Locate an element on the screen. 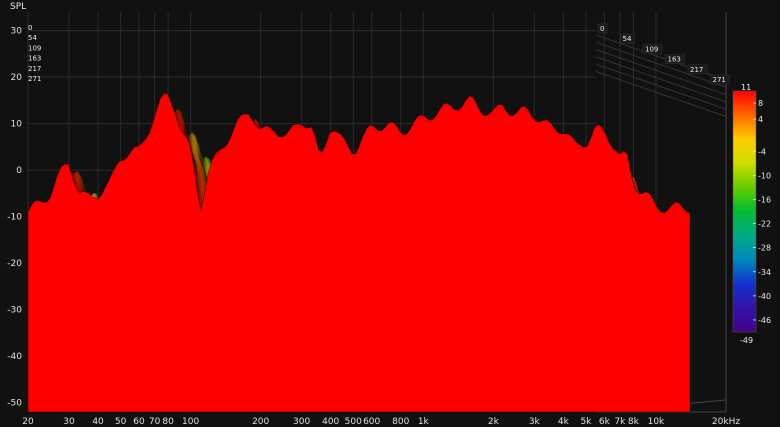 The image size is (780, 427). colorbar-label: 11 is located at coordinates (746, 87).